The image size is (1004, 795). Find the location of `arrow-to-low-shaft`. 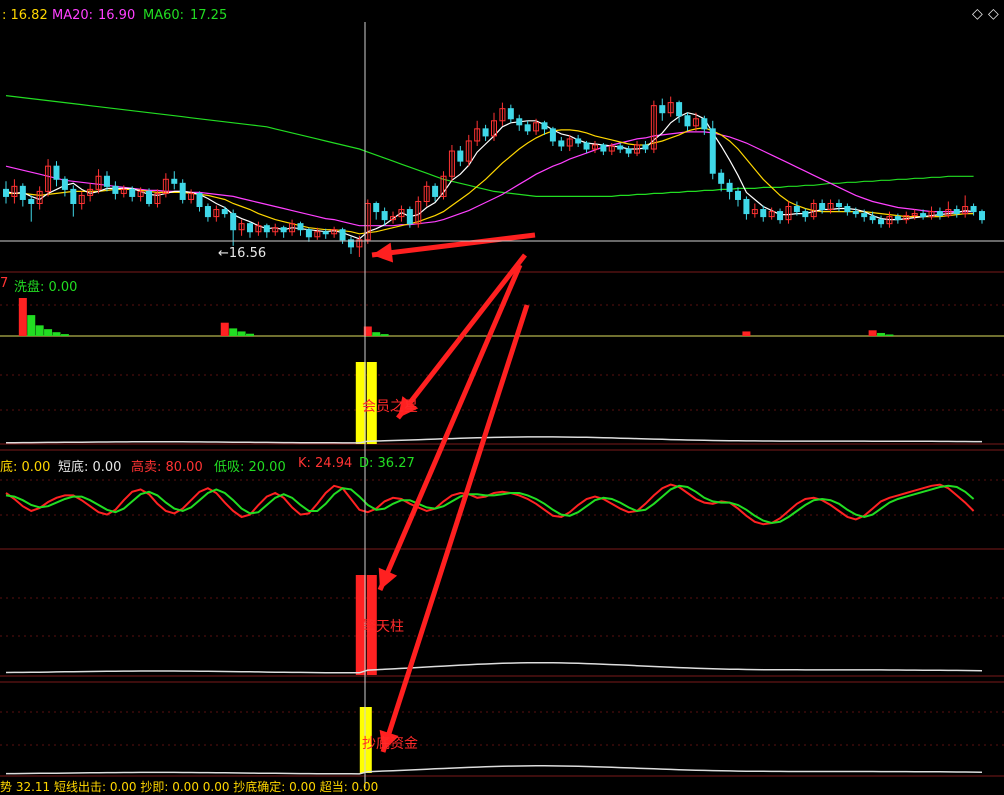

arrow-to-low-shaft is located at coordinates (453, 245).